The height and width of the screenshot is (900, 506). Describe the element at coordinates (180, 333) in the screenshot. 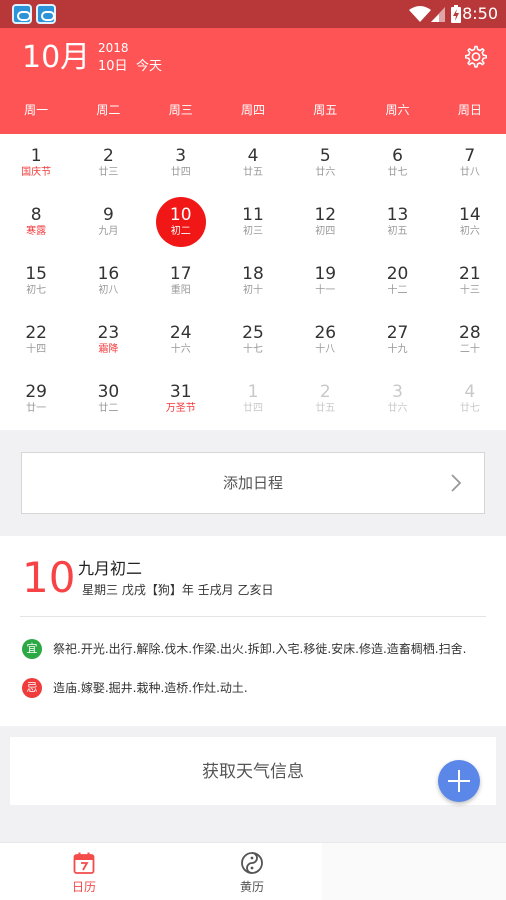

I see `day-number: 24` at that location.